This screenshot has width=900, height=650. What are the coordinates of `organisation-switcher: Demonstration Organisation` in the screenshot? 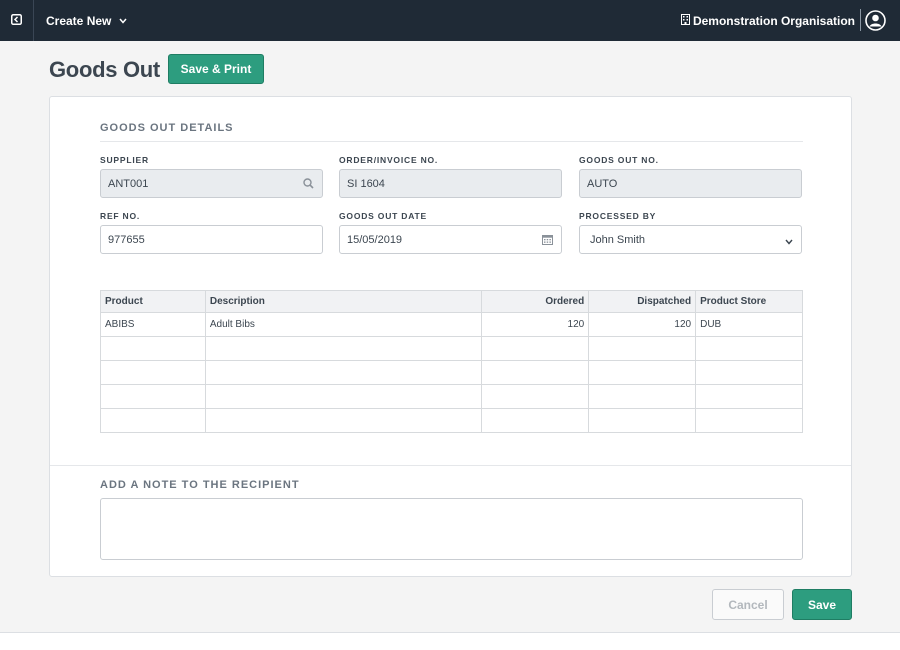 It's located at (767, 20).